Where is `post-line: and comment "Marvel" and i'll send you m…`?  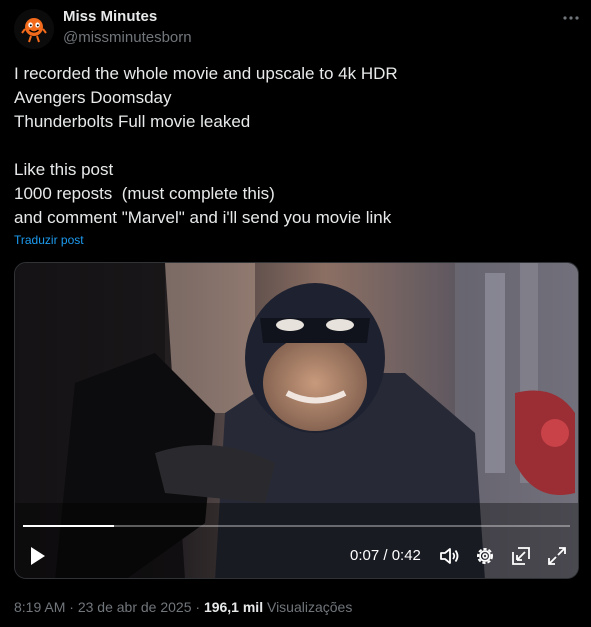
post-line: and comment "Marvel" and i'll send you m… is located at coordinates (203, 217).